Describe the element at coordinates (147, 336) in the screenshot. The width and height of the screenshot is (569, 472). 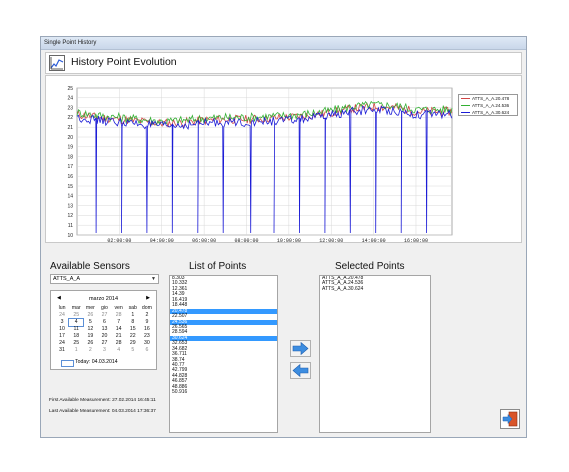
I see `calendar-day: 23` at that location.